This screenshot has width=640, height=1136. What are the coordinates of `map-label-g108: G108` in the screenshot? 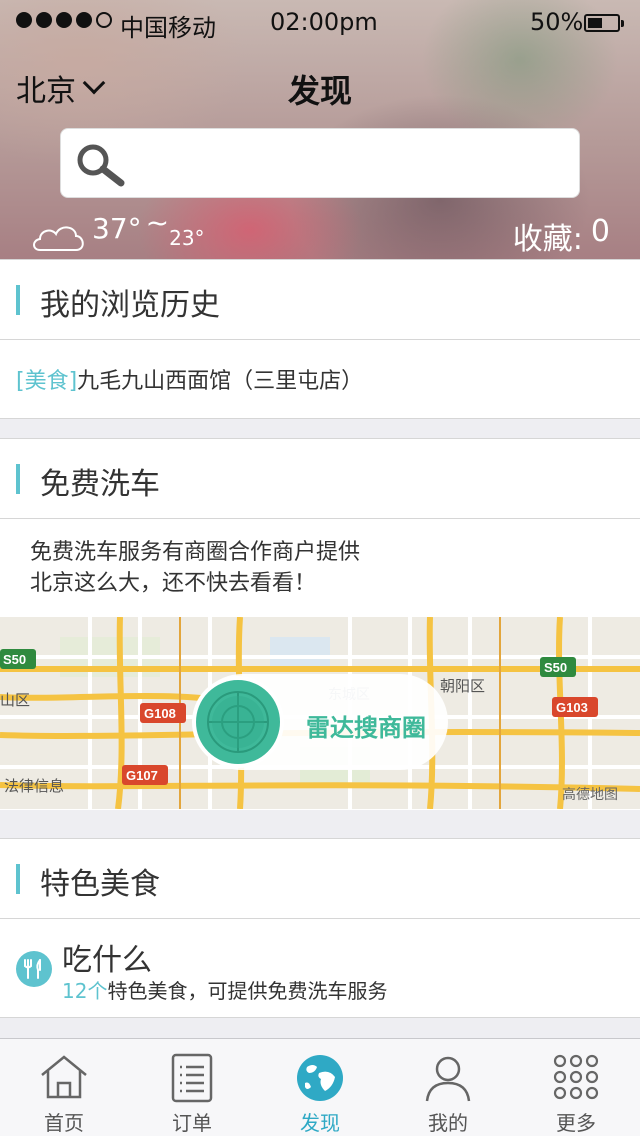 It's located at (160, 713).